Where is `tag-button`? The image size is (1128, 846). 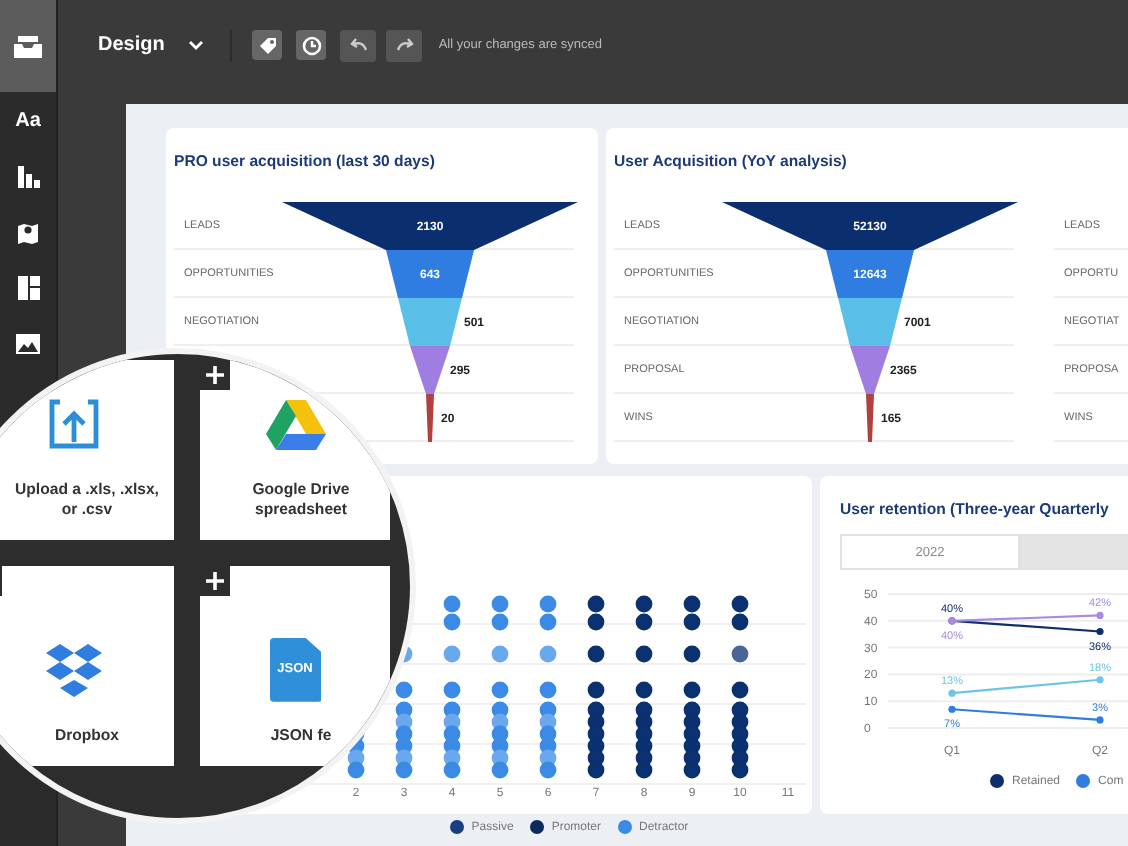 tag-button is located at coordinates (267, 45).